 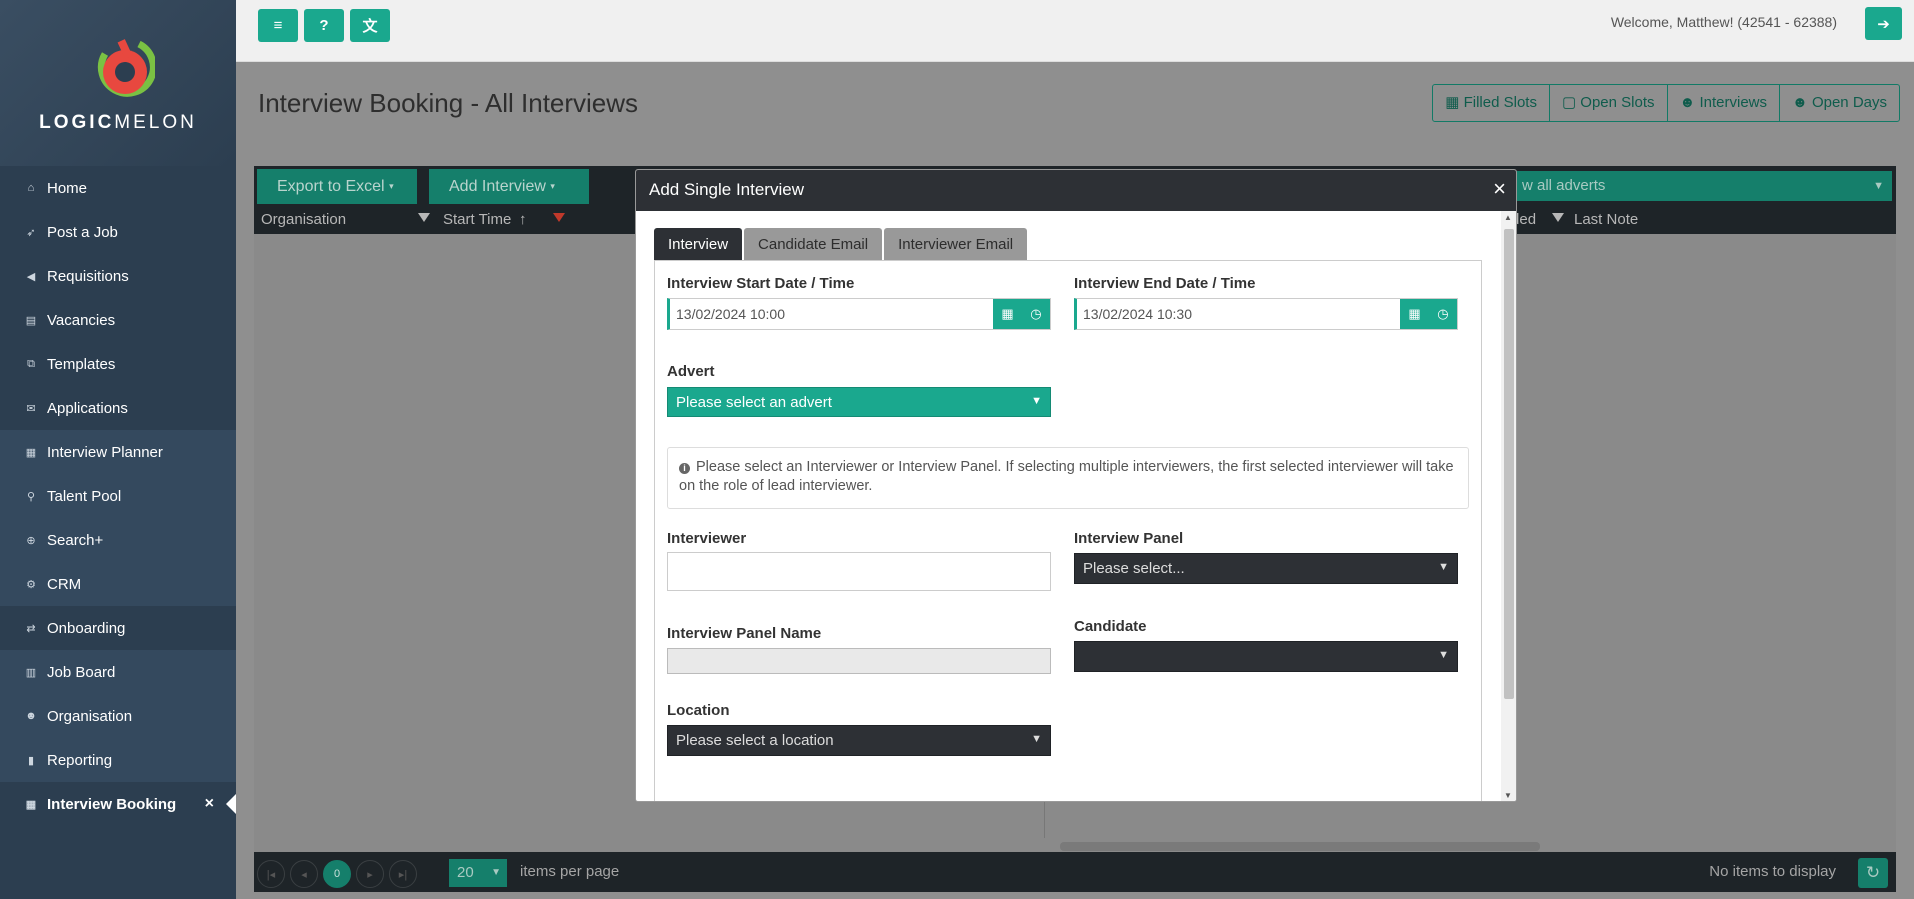 I want to click on next-page-icon: ▸, so click(x=370, y=874).